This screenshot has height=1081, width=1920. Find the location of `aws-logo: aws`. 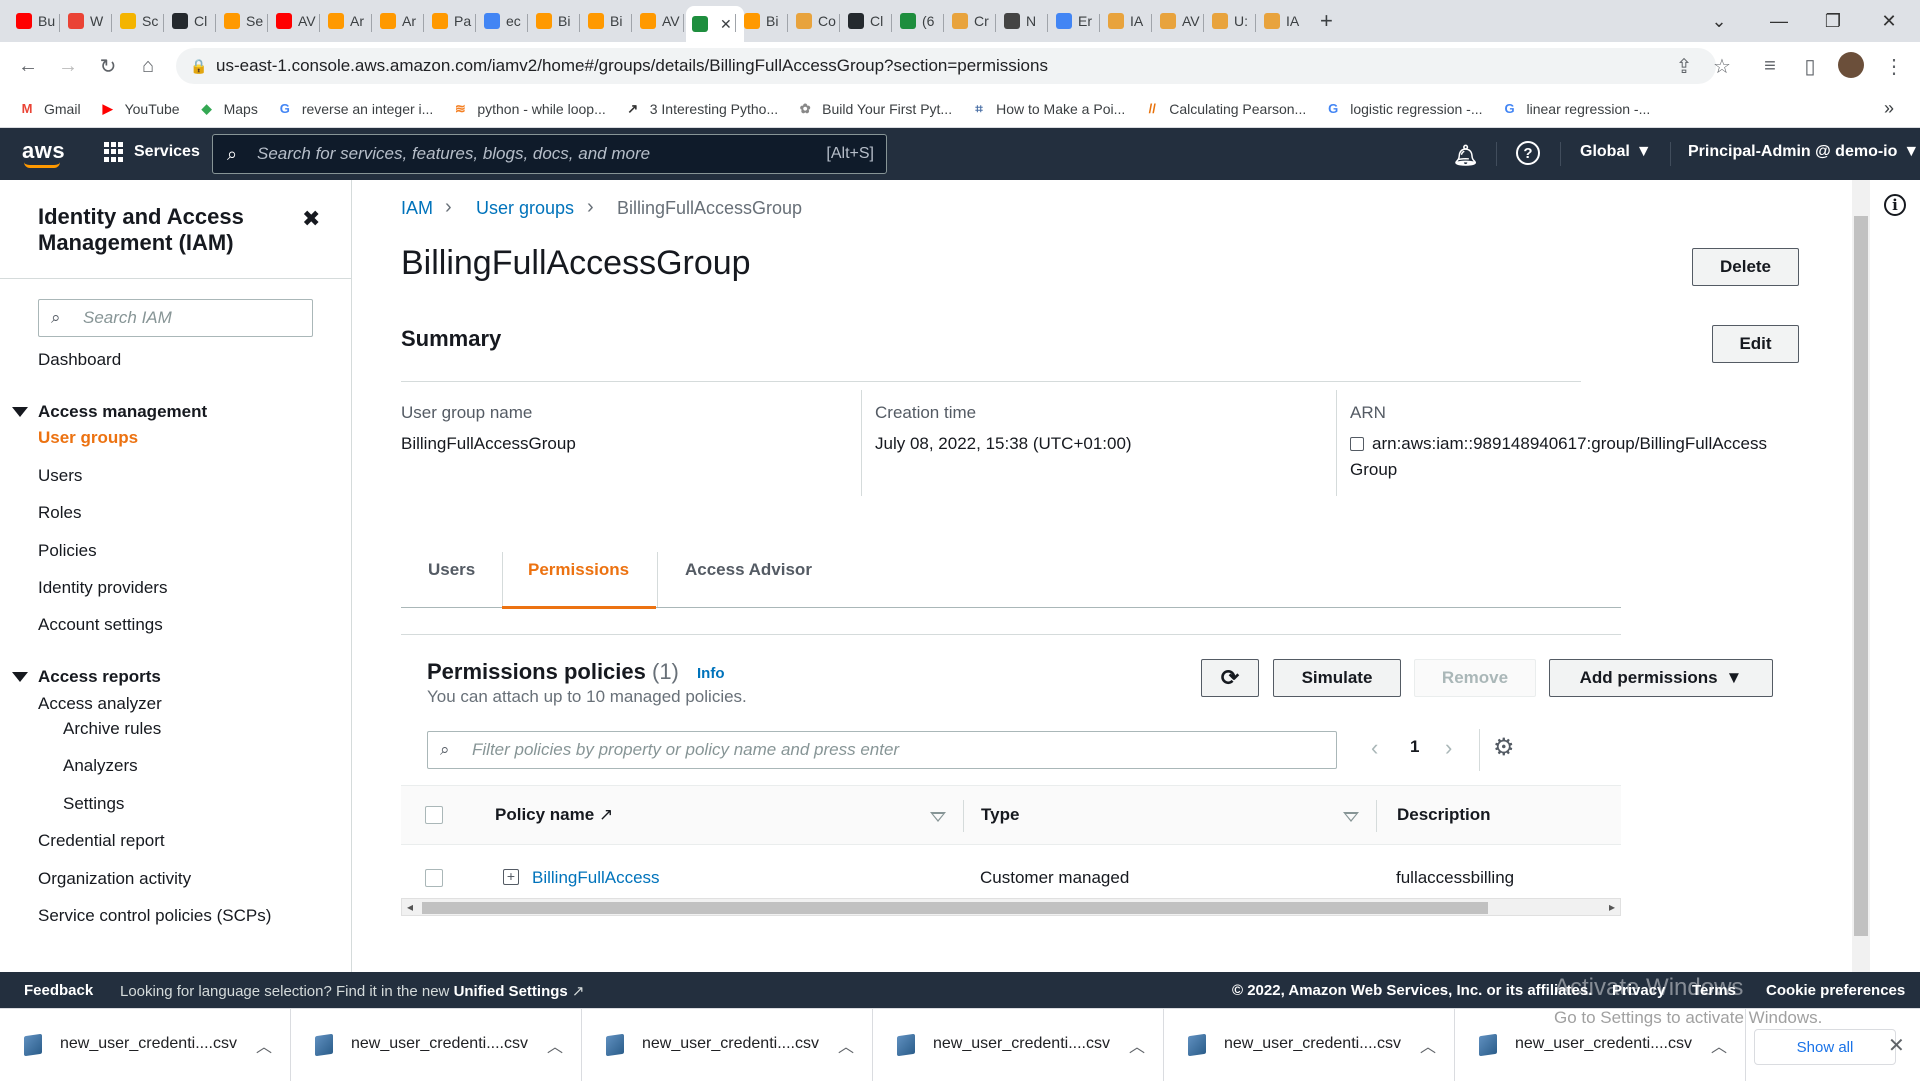

aws-logo: aws is located at coordinates (43, 153).